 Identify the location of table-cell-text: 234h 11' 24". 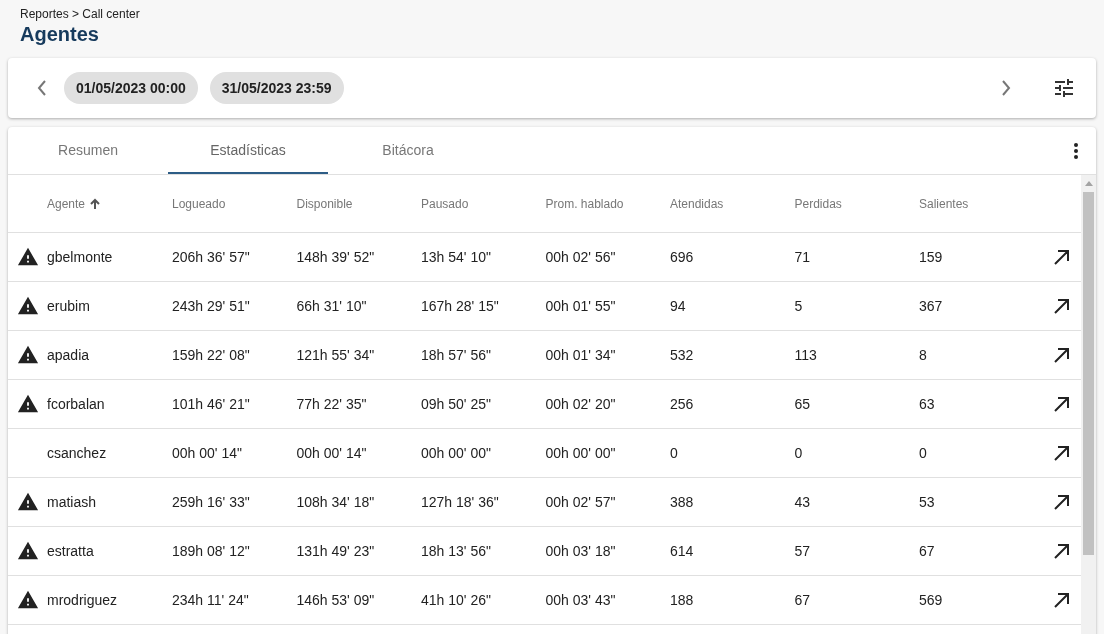
(211, 600).